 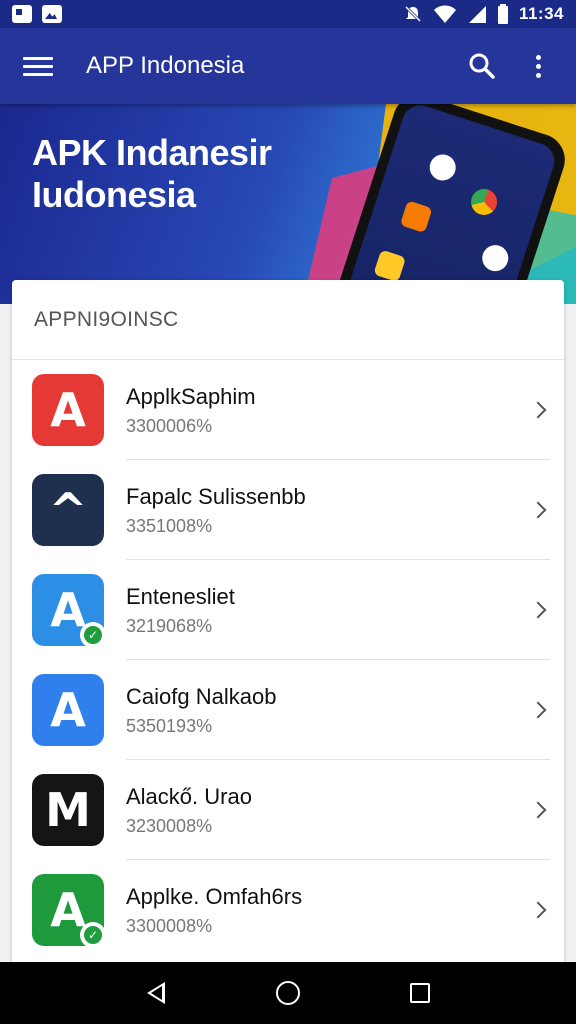 I want to click on app-icon-blue-yellow-a: A ✓, so click(x=69, y=611).